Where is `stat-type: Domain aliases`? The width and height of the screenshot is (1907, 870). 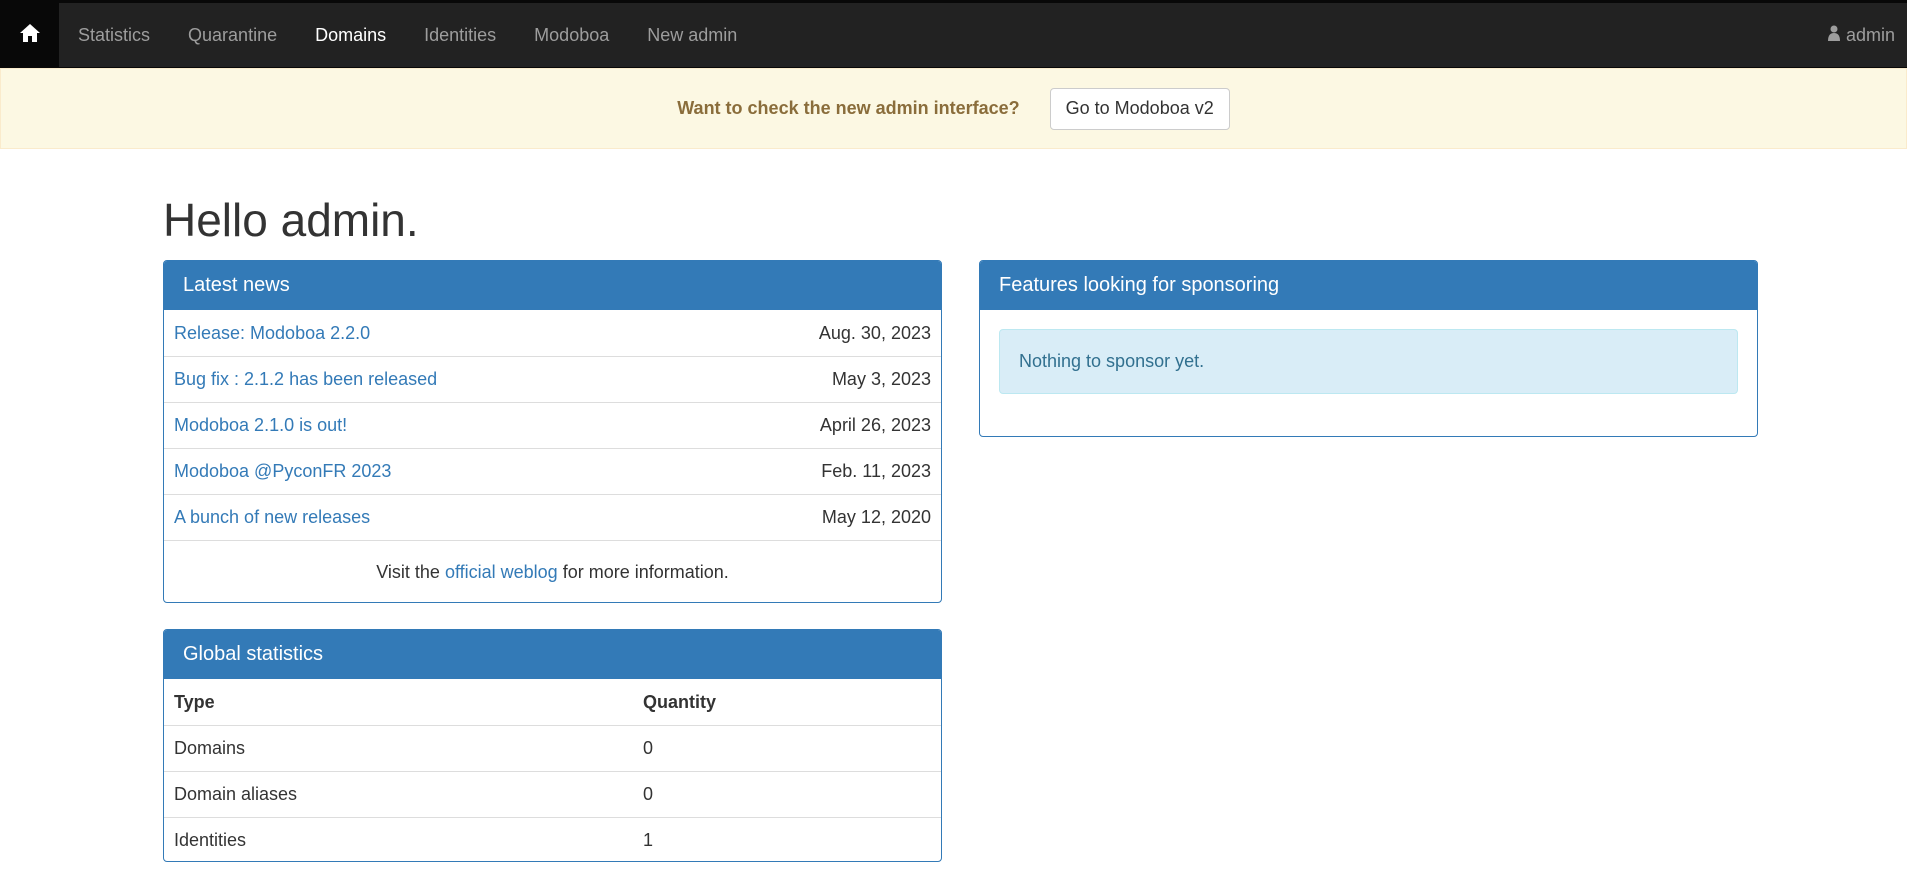 stat-type: Domain aliases is located at coordinates (236, 794).